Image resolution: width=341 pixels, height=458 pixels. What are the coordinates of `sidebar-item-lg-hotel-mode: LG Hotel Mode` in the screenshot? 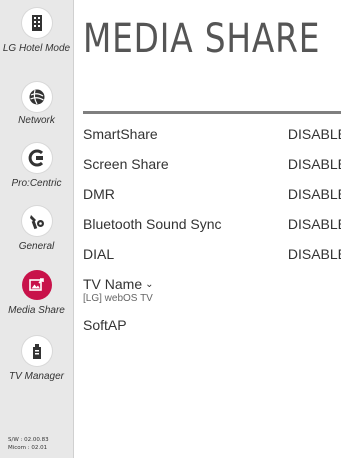 It's located at (36, 31).